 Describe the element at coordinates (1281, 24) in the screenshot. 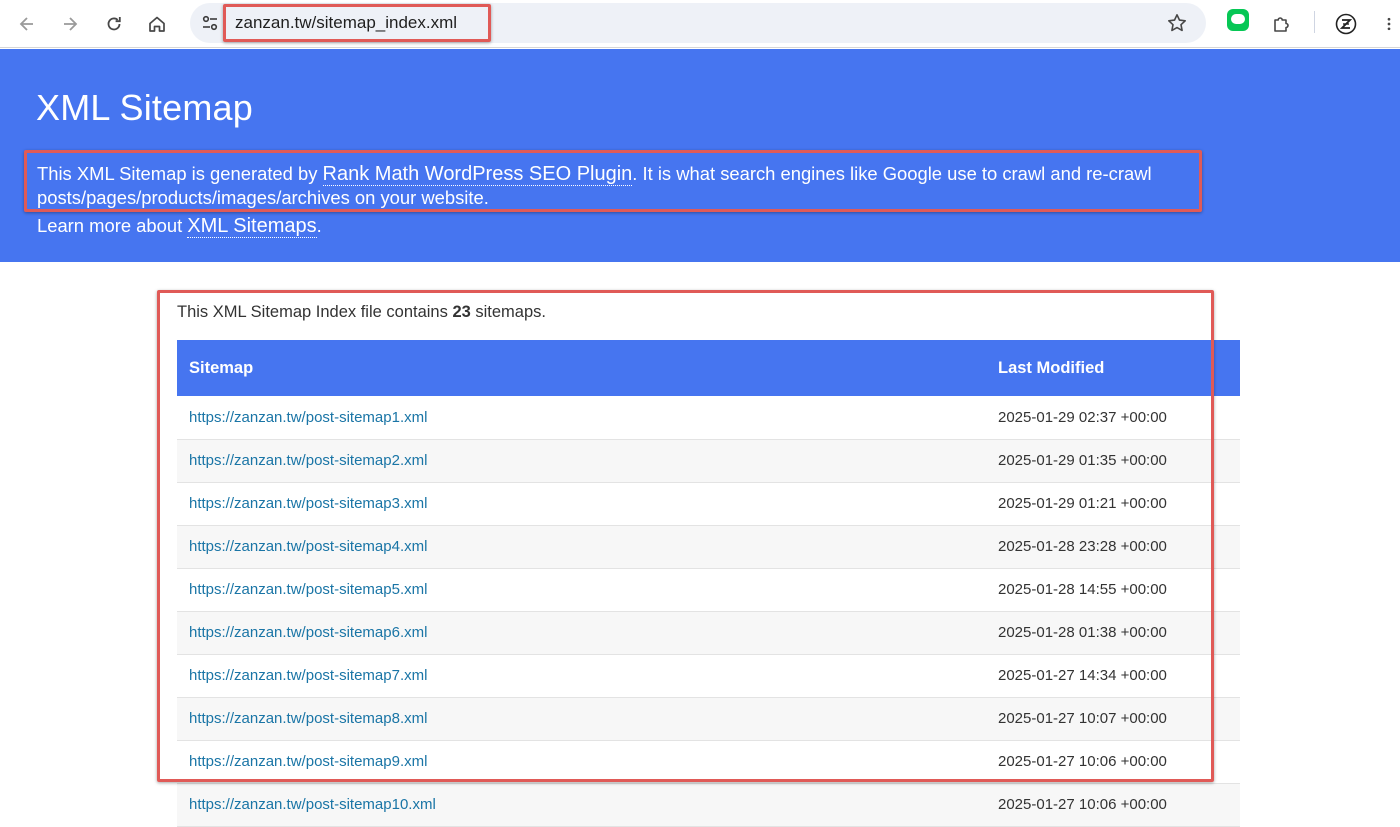

I see `extensions-puzzle-icon` at that location.